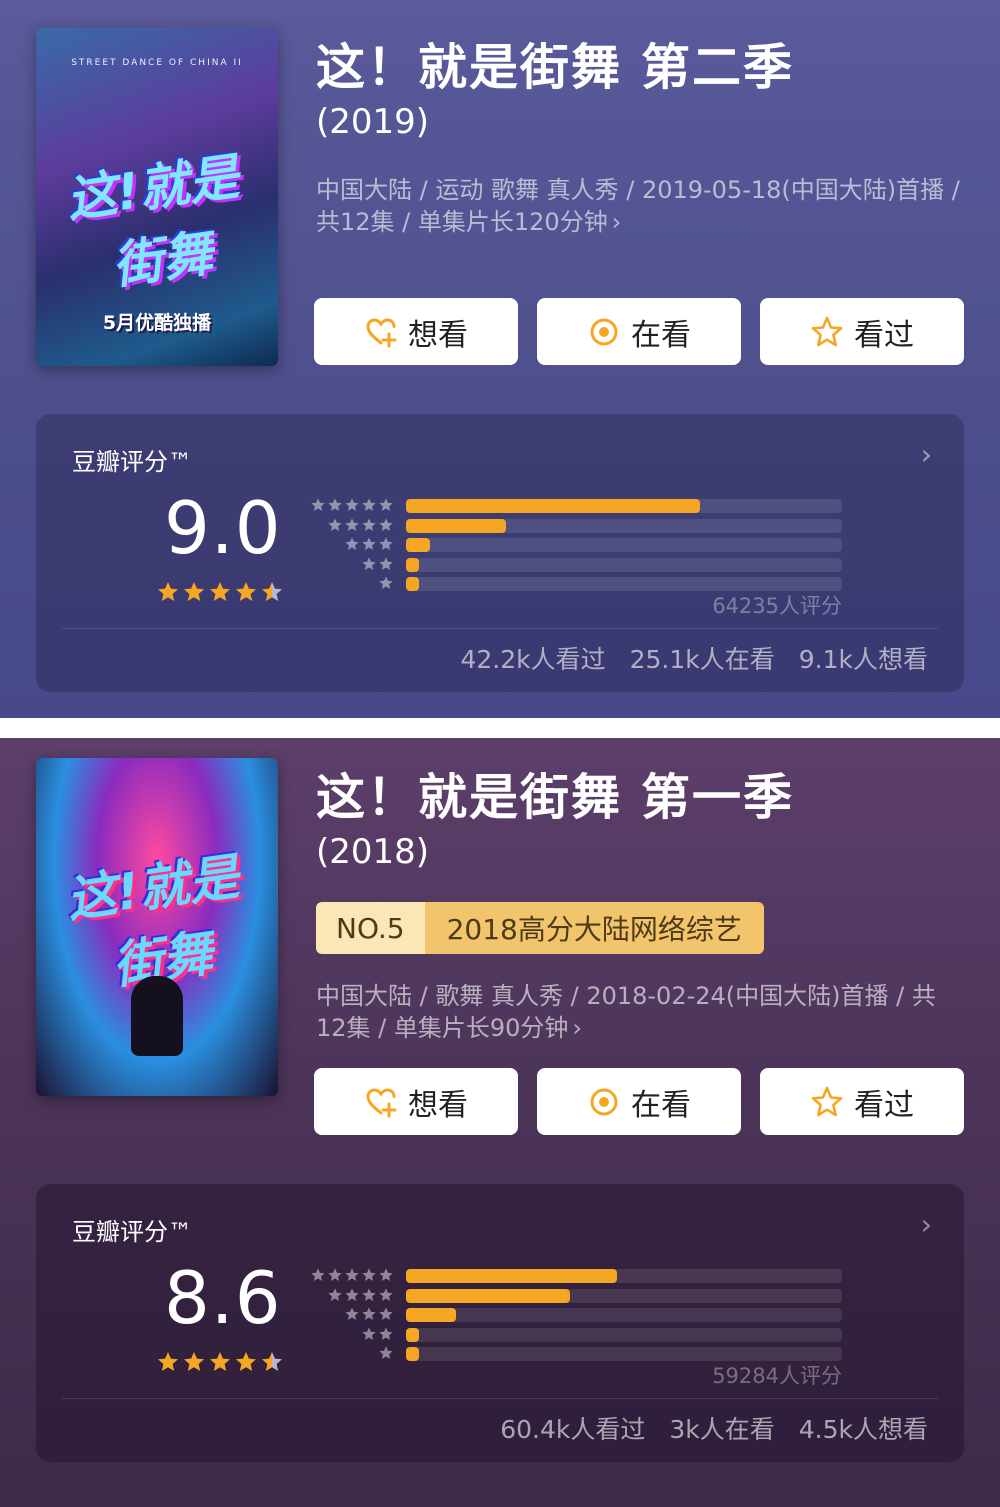  Describe the element at coordinates (722, 1429) in the screenshot. I see `watching-count: 3k人在看` at that location.